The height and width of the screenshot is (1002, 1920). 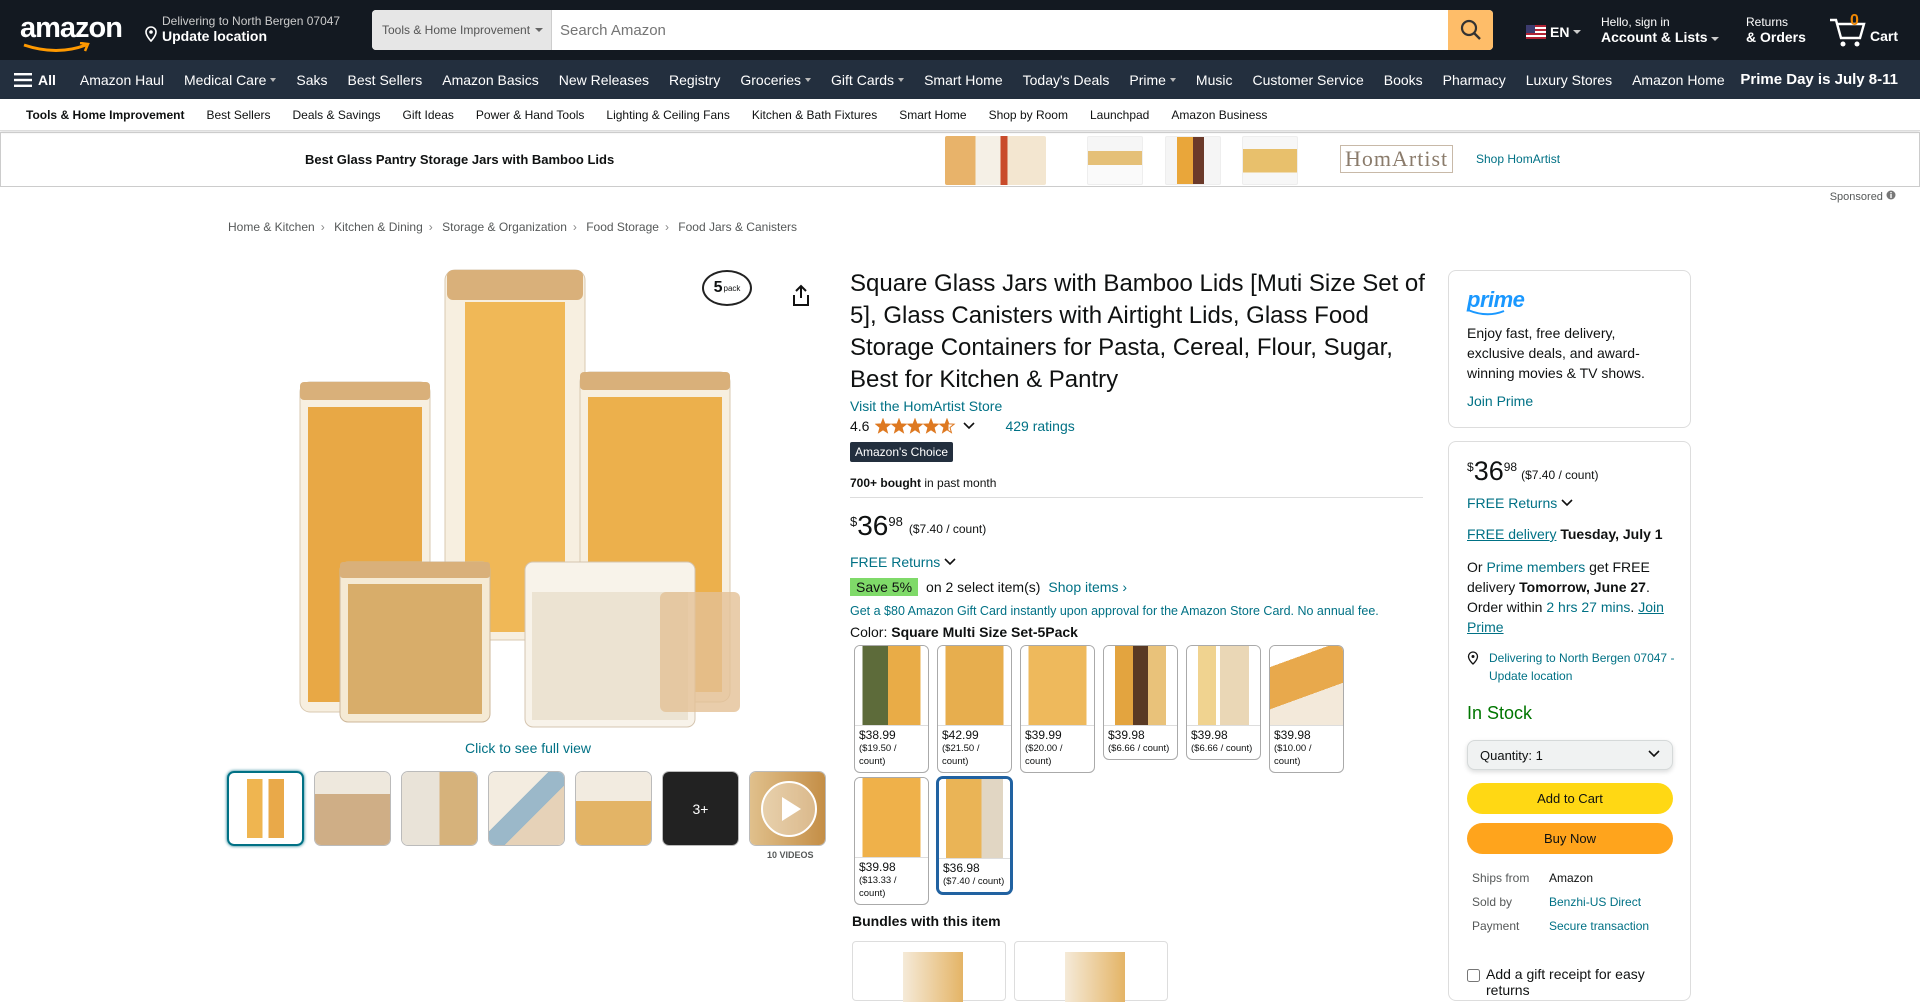 I want to click on search-category-select: Tools & Home Improvement, so click(x=462, y=30).